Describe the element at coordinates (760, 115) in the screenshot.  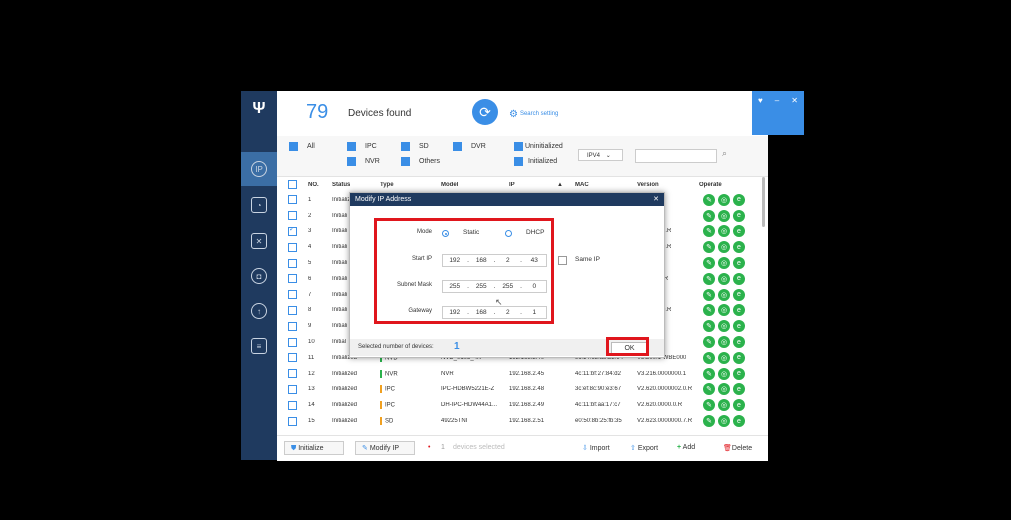
I see `favorite-icon: ♥` at that location.